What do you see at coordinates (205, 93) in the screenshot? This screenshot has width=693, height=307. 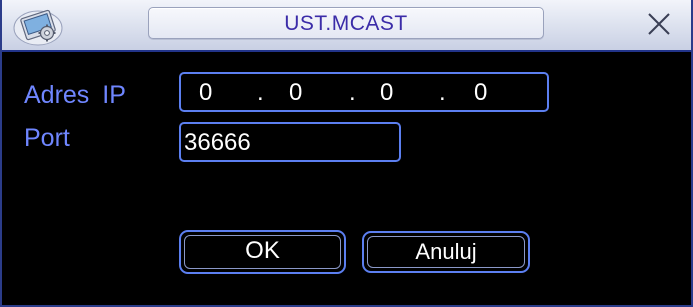 I see `ip-octet-1: 0` at bounding box center [205, 93].